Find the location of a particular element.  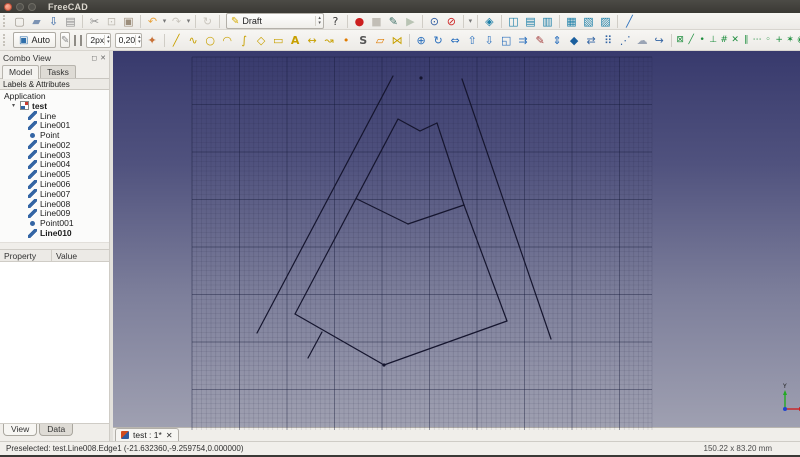

value-column-header: Value is located at coordinates (80, 256).